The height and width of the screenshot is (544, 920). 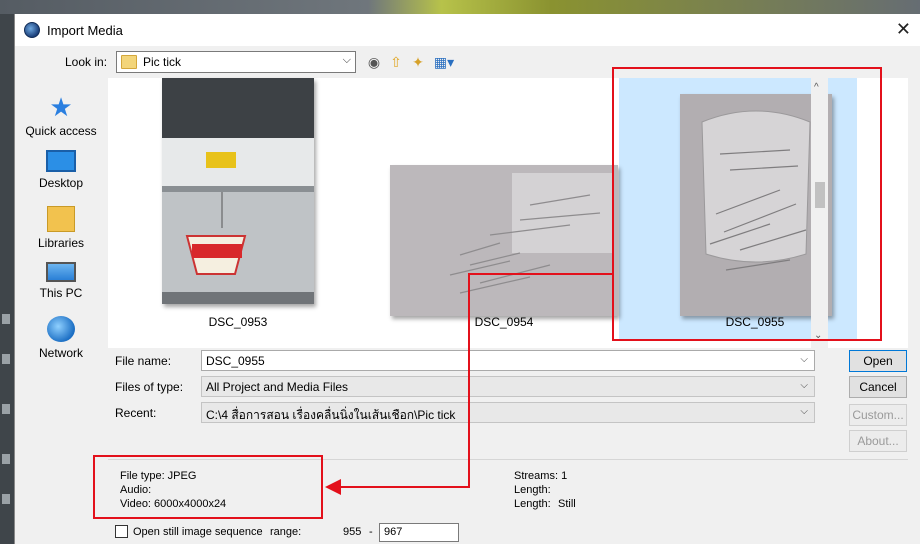 I want to click on length-still-label: Length:, so click(x=532, y=504).